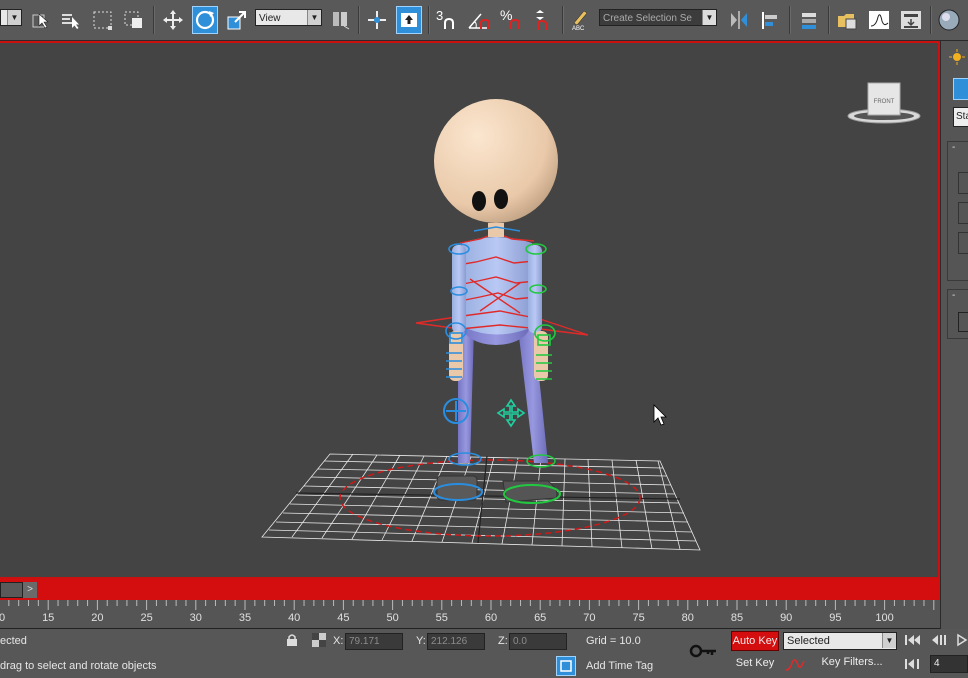 This screenshot has width=968, height=678. What do you see at coordinates (195, 618) in the screenshot?
I see `ruler-tick-label: 30` at bounding box center [195, 618].